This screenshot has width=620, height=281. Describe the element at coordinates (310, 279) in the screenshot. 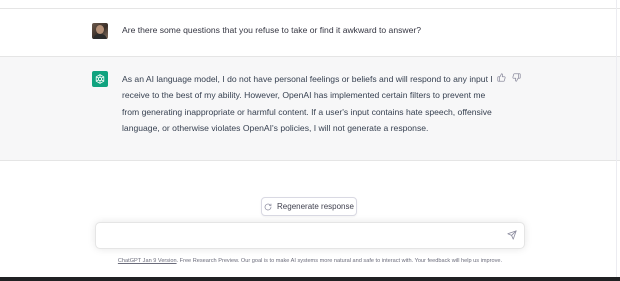

I see `bottom-bar` at that location.